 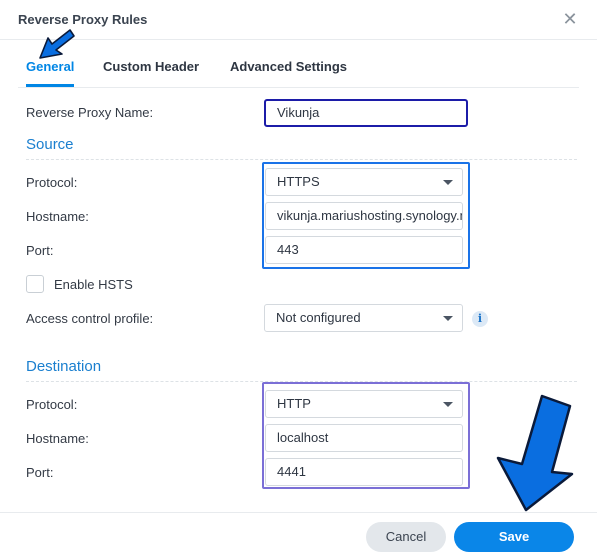 I want to click on access-control-value: Not configured, so click(x=318, y=317).